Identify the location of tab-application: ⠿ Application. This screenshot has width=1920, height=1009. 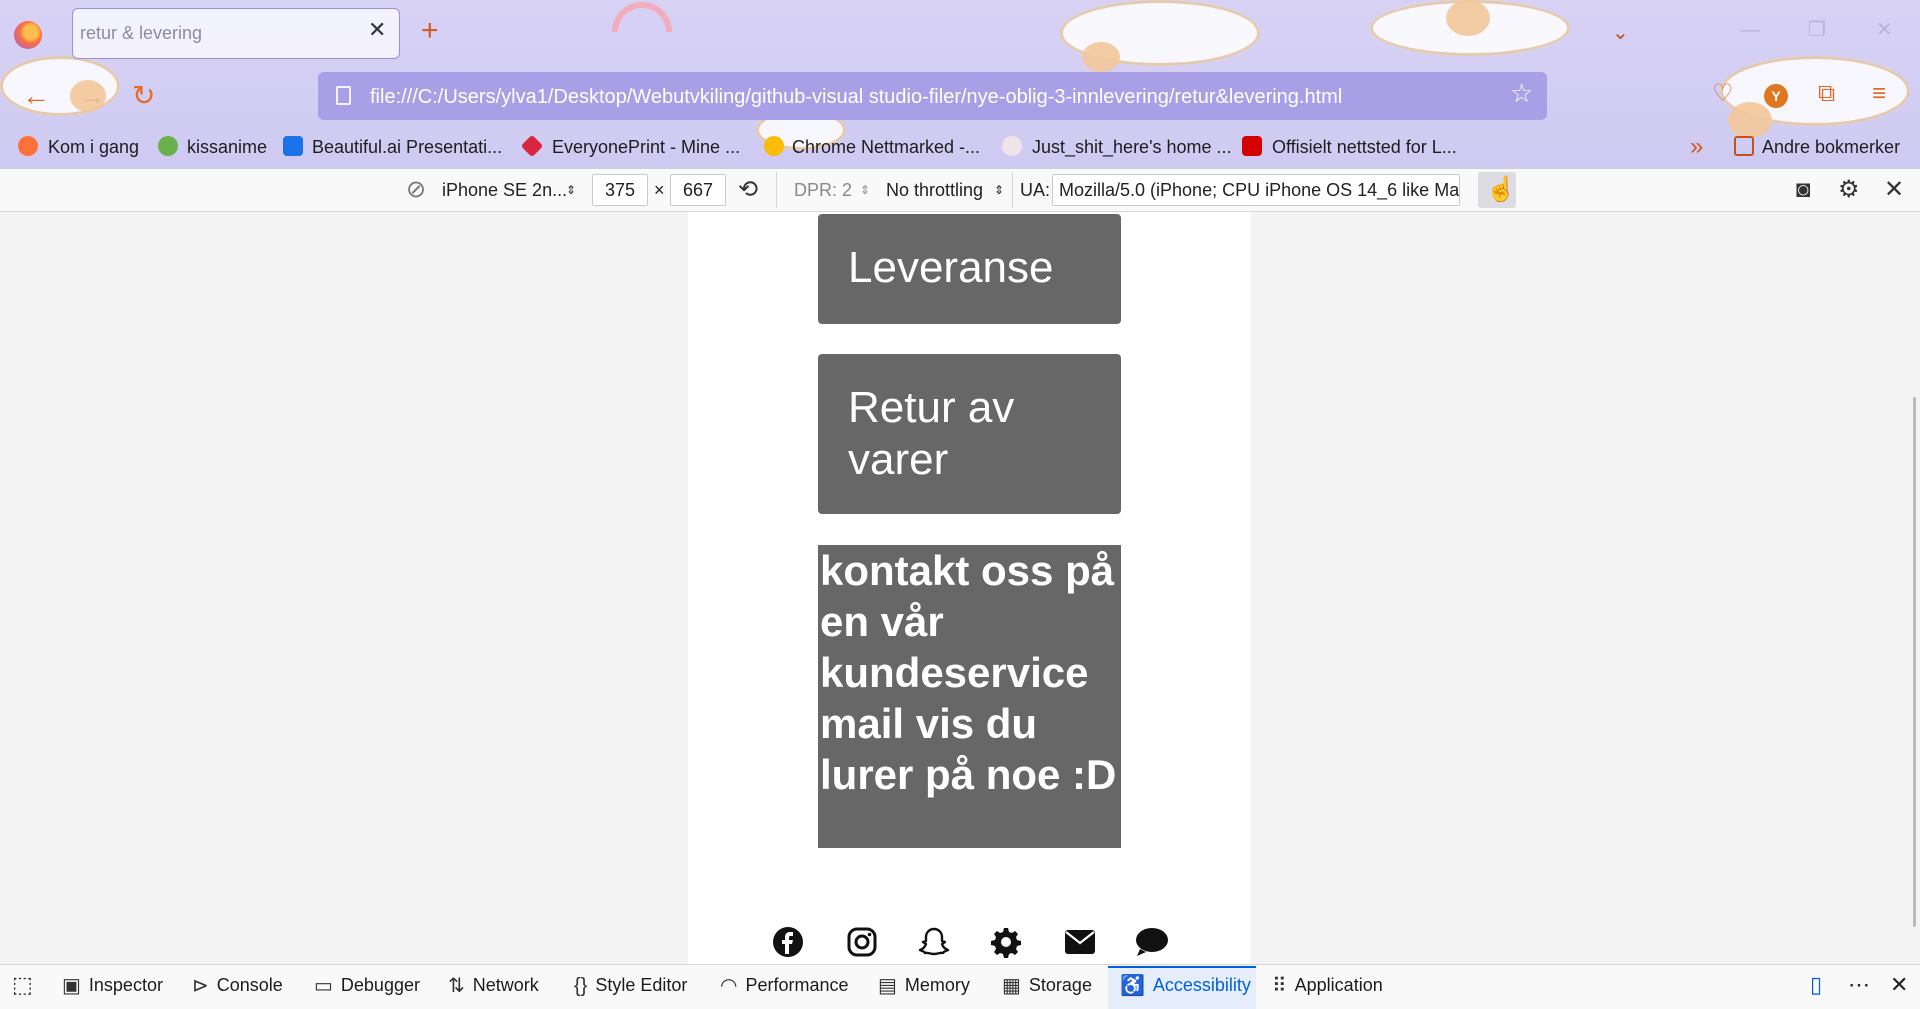
(1327, 985).